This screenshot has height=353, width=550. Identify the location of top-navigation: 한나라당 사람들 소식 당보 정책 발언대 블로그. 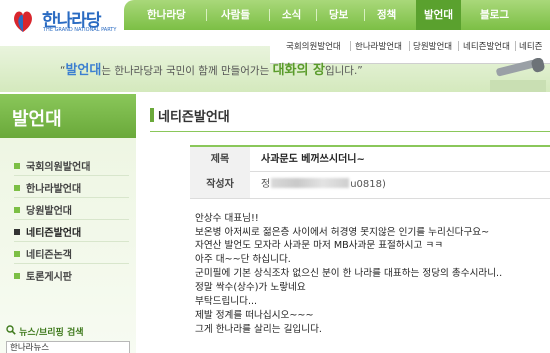
(337, 15).